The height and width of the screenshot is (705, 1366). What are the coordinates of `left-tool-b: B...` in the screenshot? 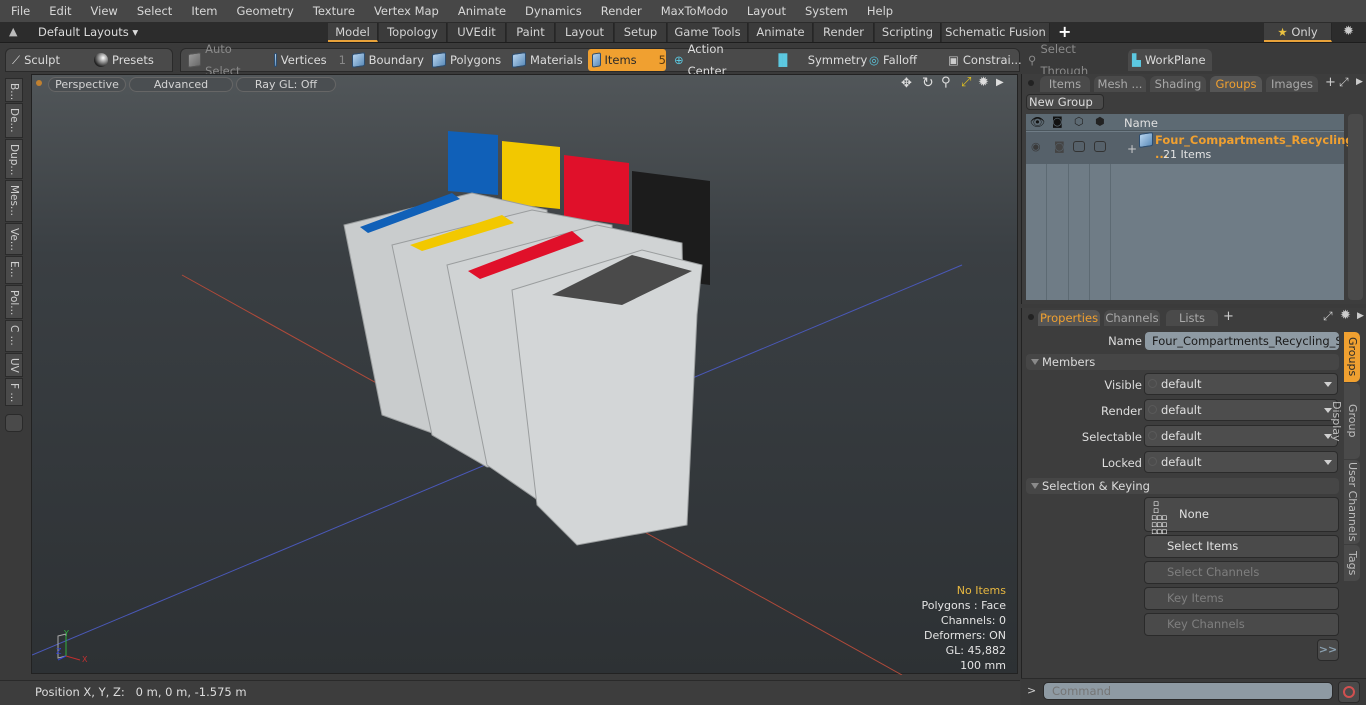 It's located at (14, 90).